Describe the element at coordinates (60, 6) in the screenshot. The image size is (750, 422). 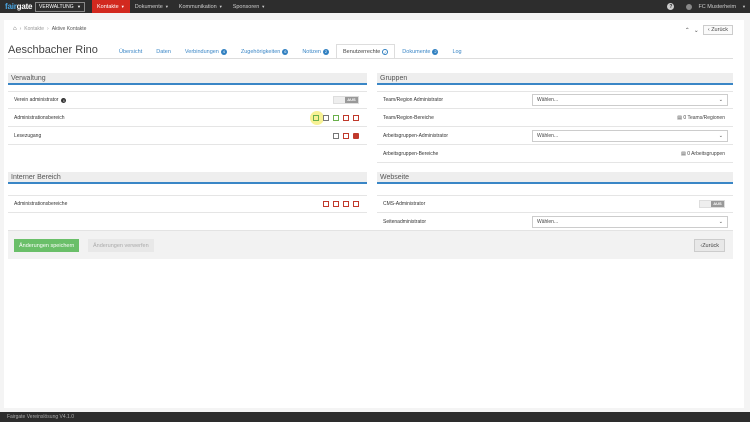
I see `app-switch-dropdown: VERWALTUNG ▼` at that location.